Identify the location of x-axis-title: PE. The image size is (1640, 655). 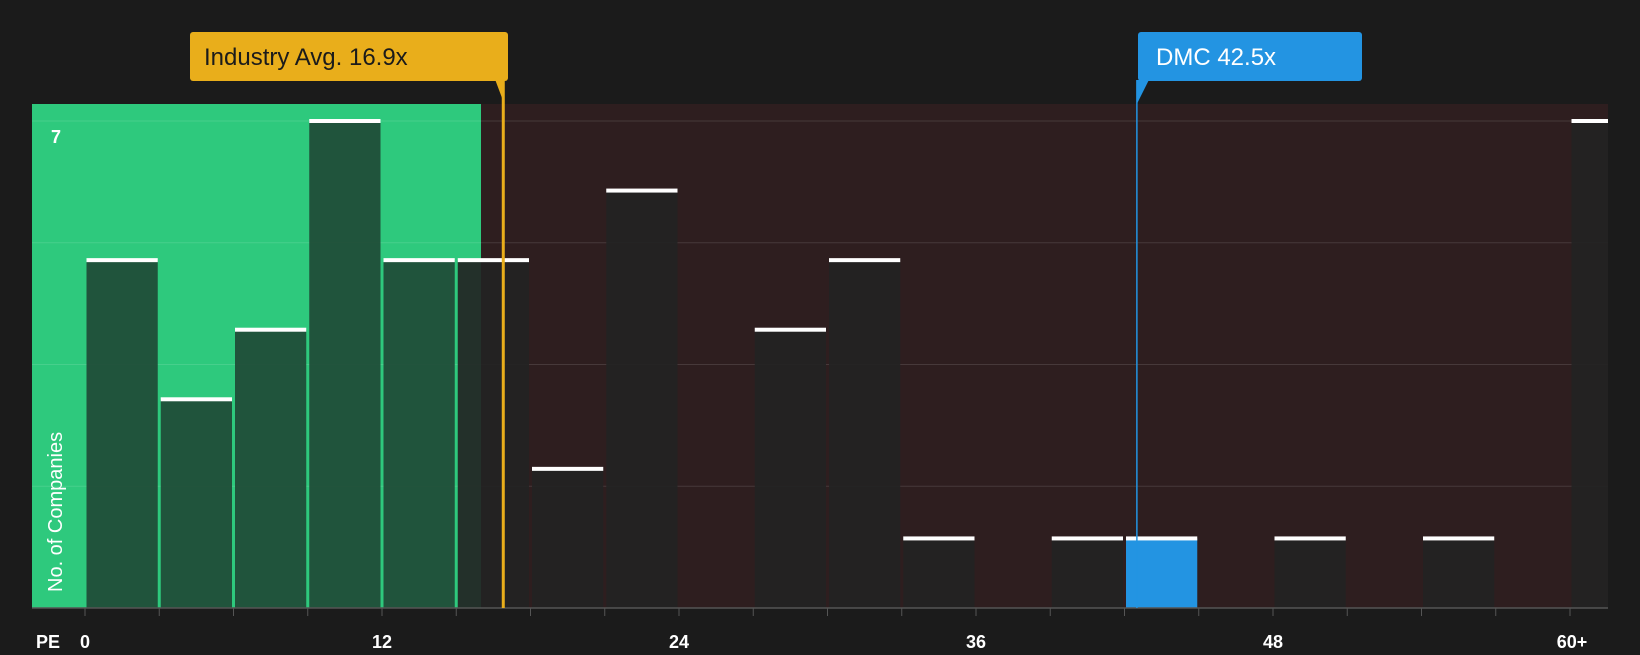
(48, 641).